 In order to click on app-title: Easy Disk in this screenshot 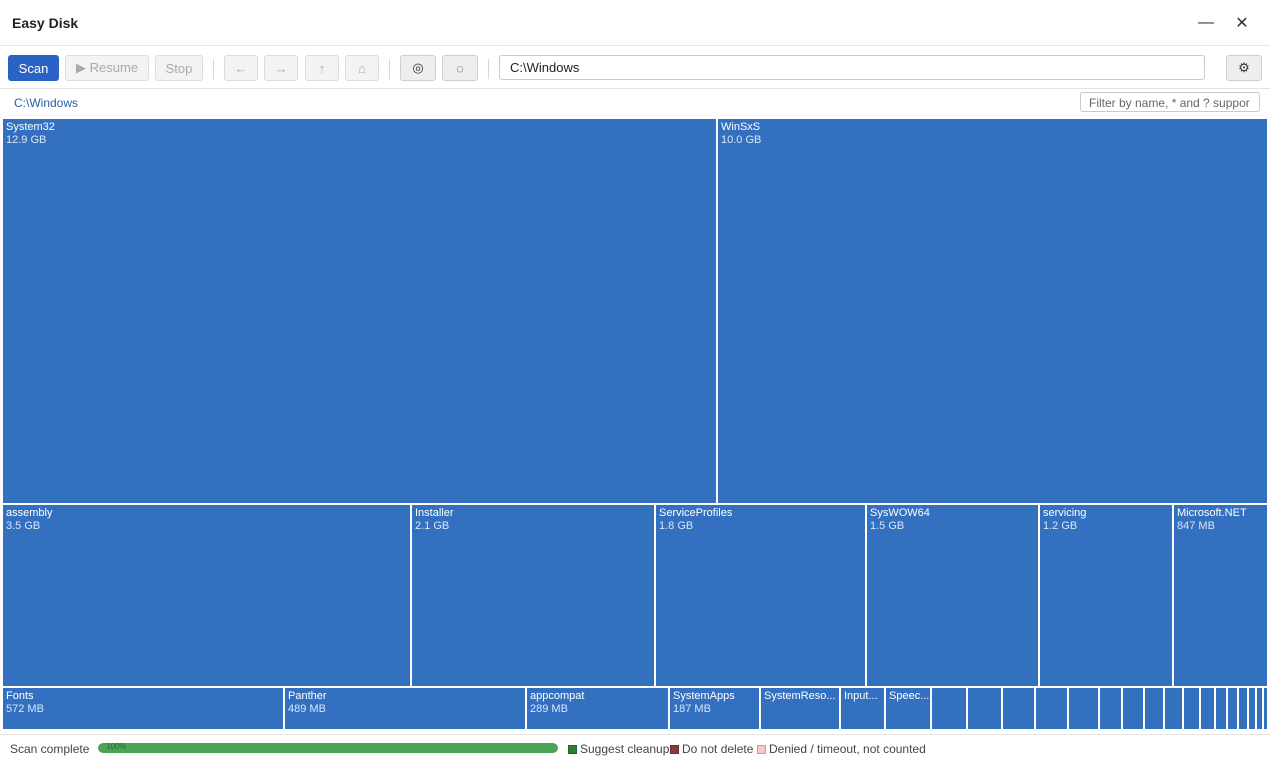, I will do `click(45, 22)`.